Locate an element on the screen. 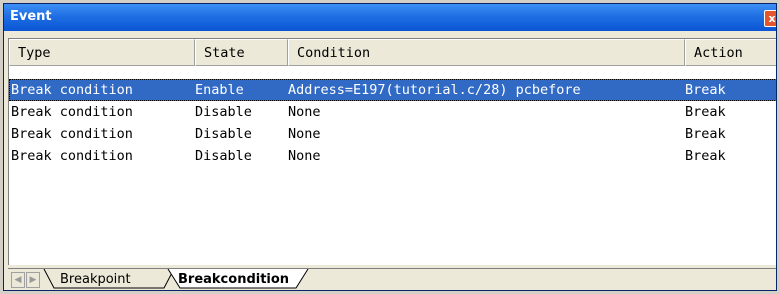 The width and height of the screenshot is (780, 294). cell-condition: Address=E197(tutorial.c/28) pcbefore is located at coordinates (434, 90).